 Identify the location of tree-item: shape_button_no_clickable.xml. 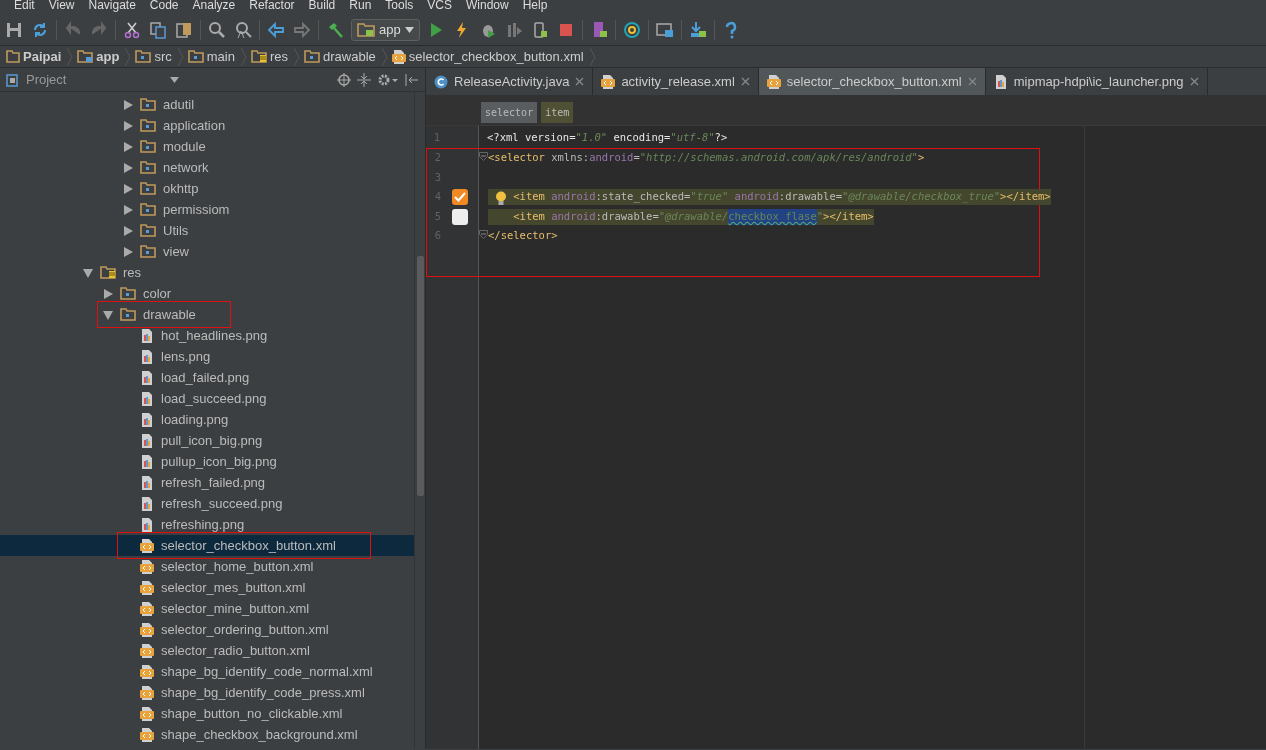
(252, 713).